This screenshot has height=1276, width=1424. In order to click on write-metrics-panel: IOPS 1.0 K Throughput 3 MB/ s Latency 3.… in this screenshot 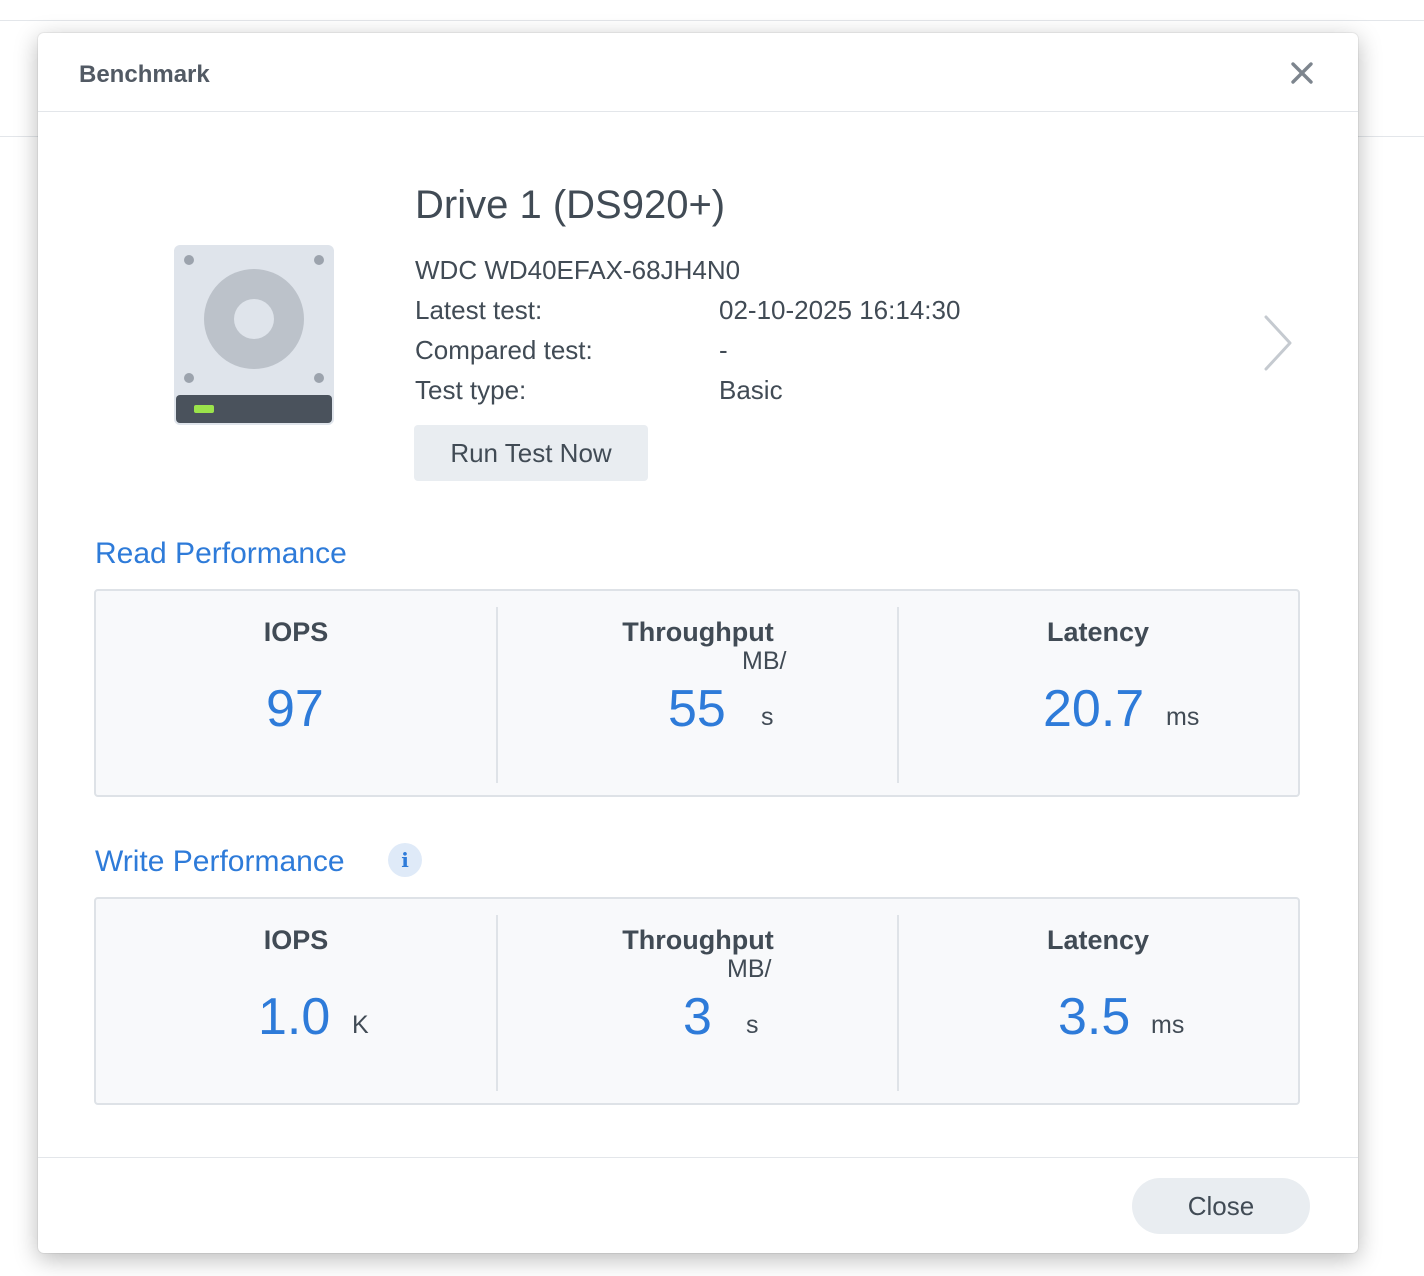, I will do `click(697, 1001)`.